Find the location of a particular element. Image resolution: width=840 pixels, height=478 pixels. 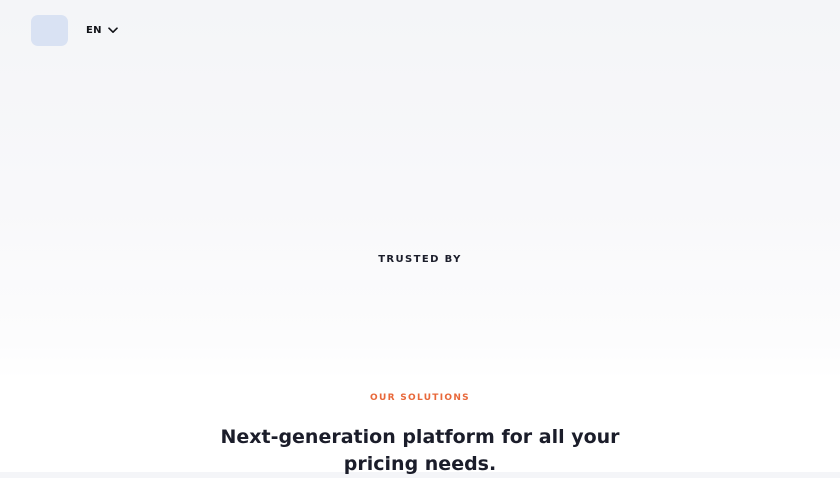

site-header: EN is located at coordinates (74, 30).